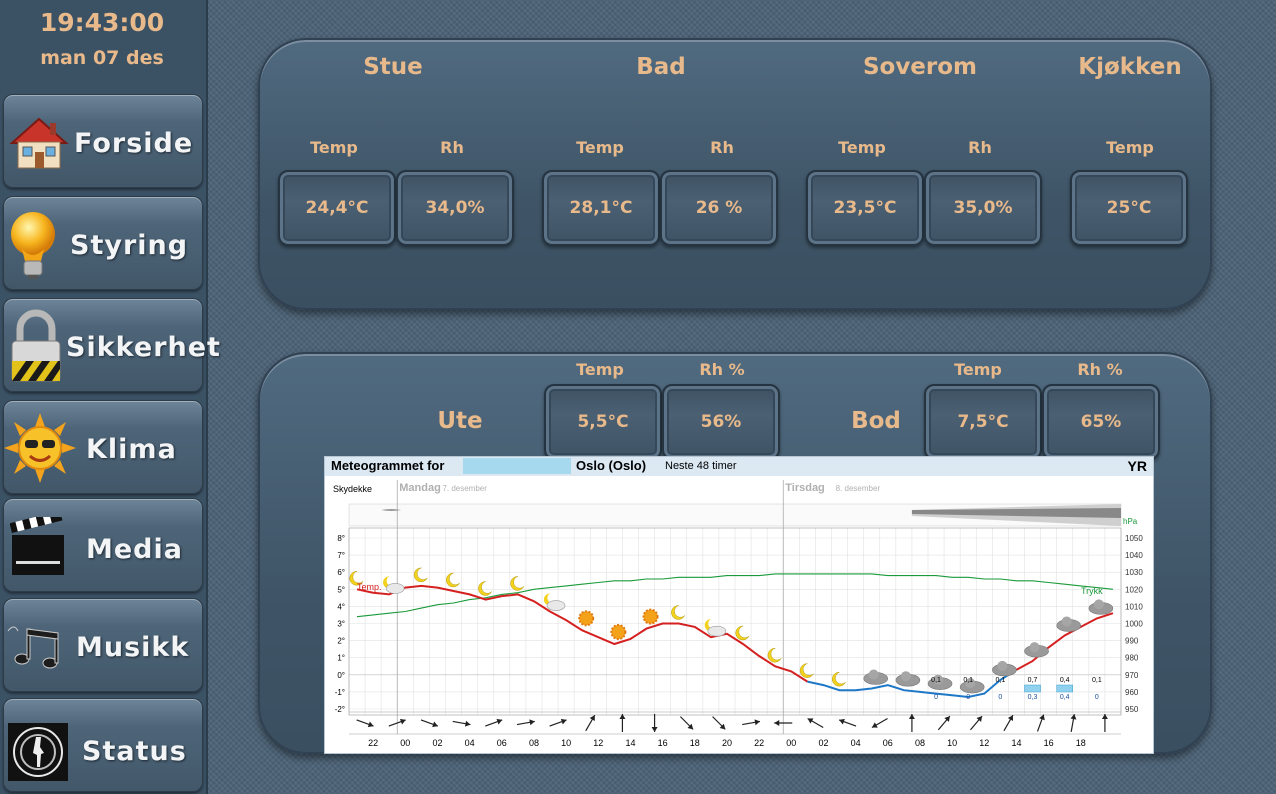 The width and height of the screenshot is (1276, 794). What do you see at coordinates (103, 645) in the screenshot?
I see `nav-musikk-button: Musikk` at bounding box center [103, 645].